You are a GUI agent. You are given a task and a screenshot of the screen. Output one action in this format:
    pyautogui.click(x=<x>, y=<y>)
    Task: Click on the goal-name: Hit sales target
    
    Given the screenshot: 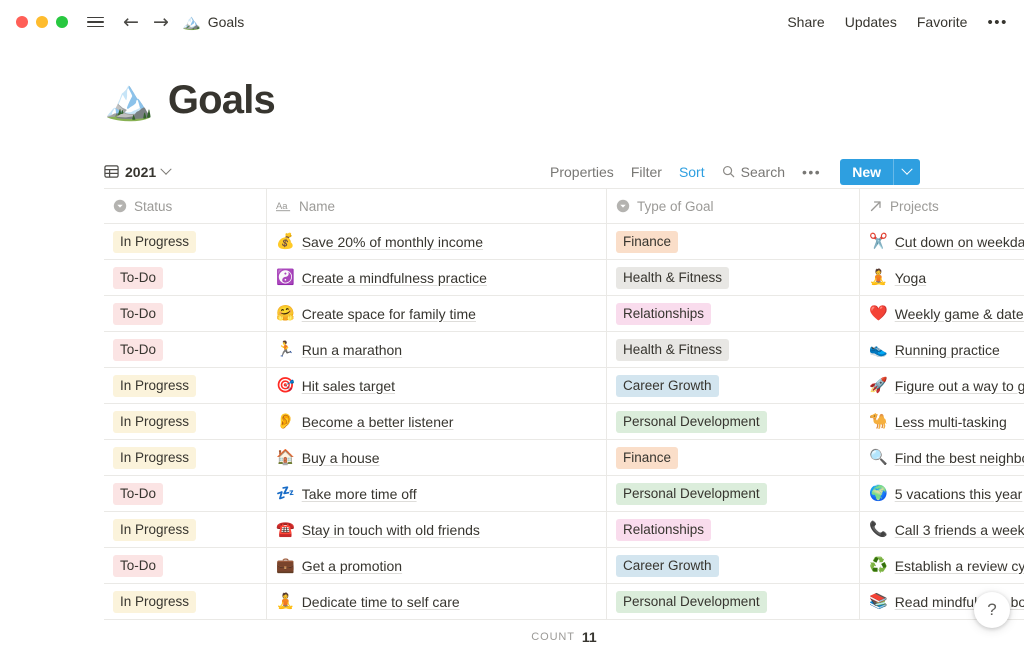 What is the action you would take?
    pyautogui.click(x=348, y=386)
    